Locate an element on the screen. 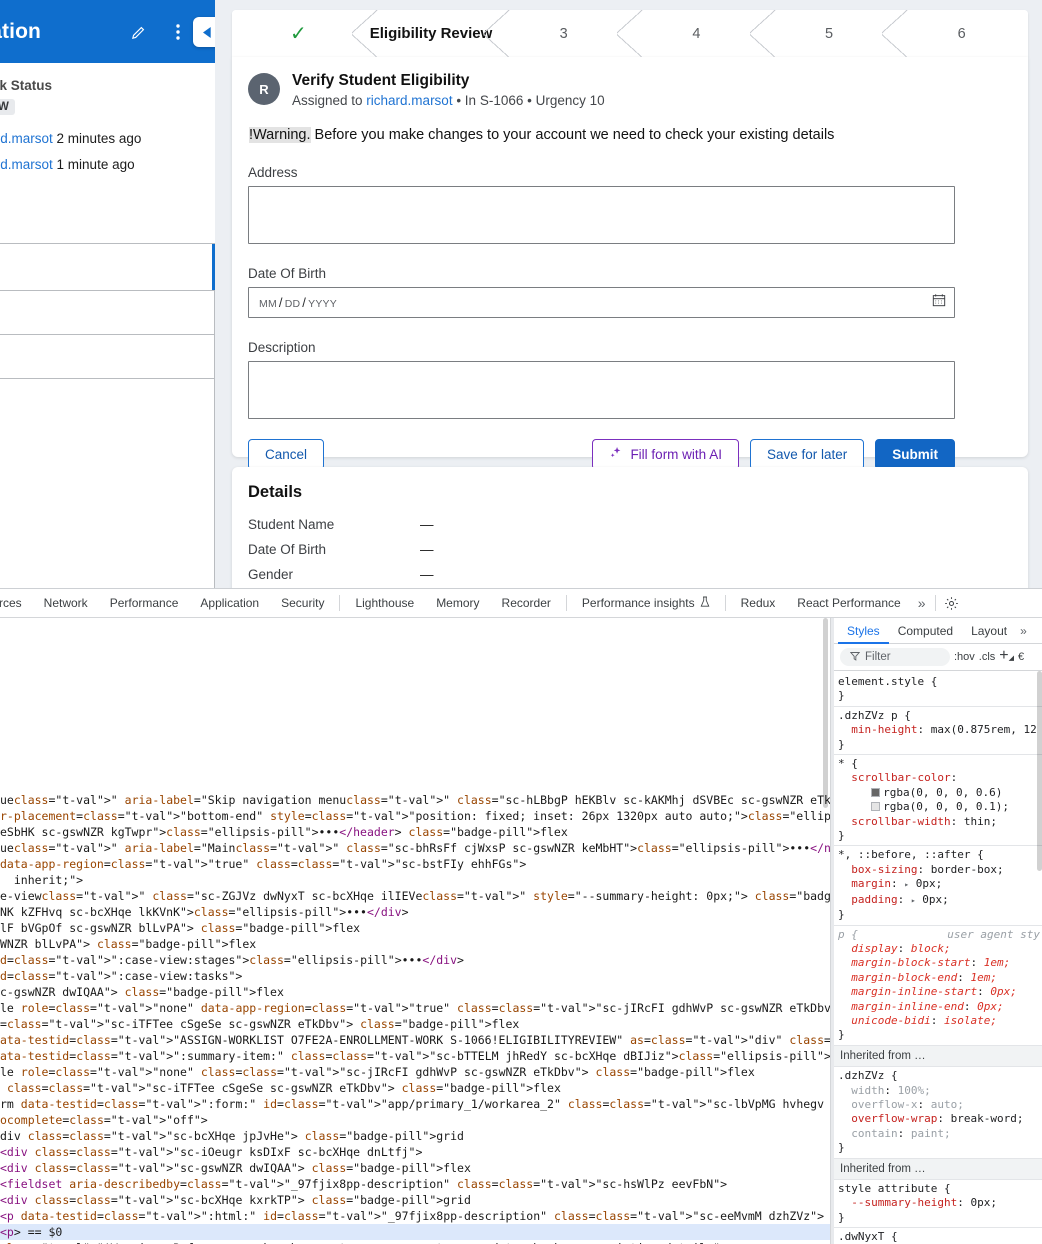  css-rule: element.style { } is located at coordinates (938, 690).